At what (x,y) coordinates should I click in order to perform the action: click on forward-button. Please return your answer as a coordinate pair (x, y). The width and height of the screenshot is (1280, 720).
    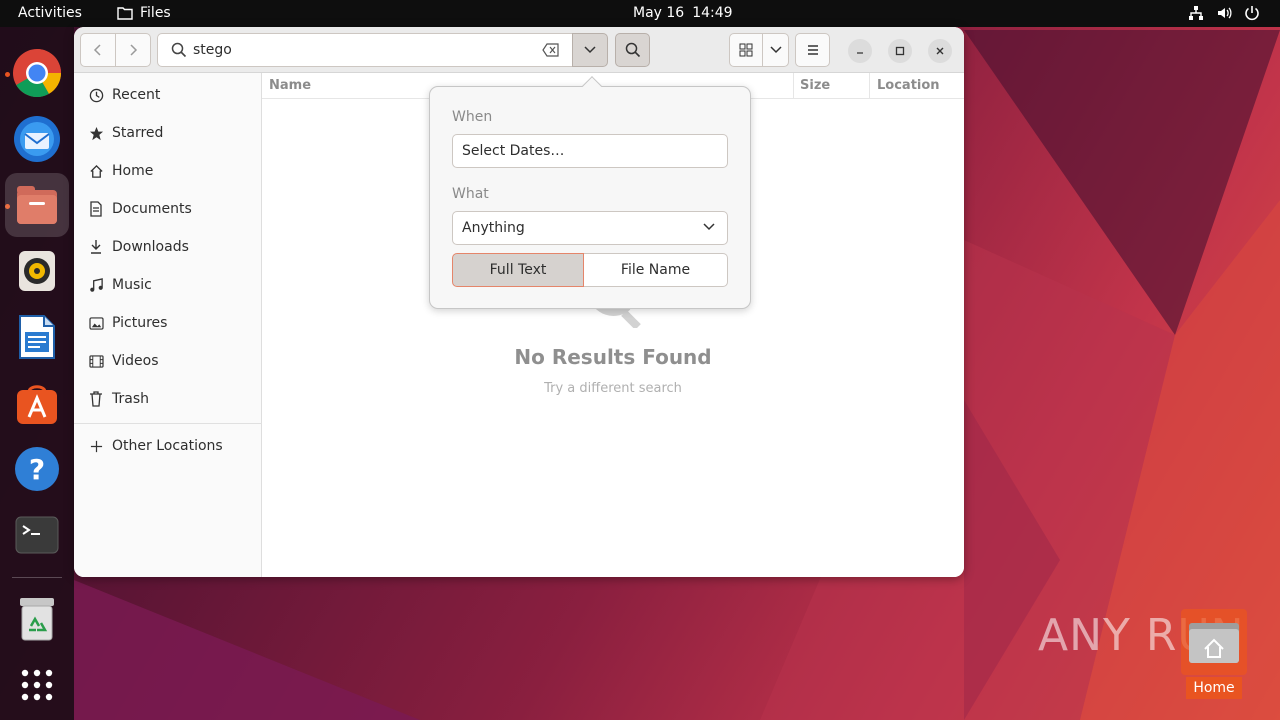
    Looking at the image, I should click on (132, 50).